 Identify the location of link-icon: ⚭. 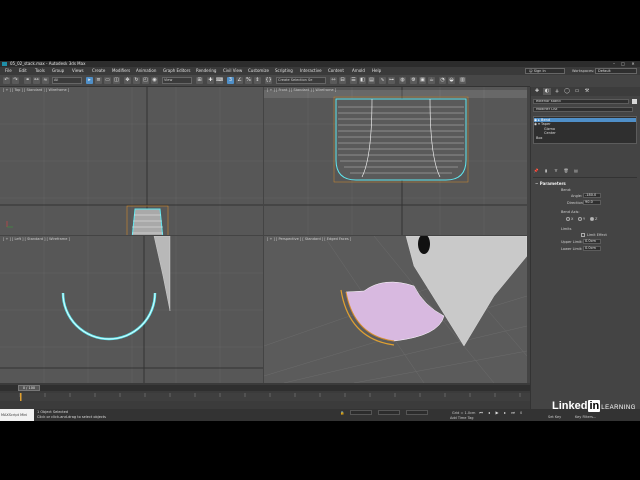
(27, 80).